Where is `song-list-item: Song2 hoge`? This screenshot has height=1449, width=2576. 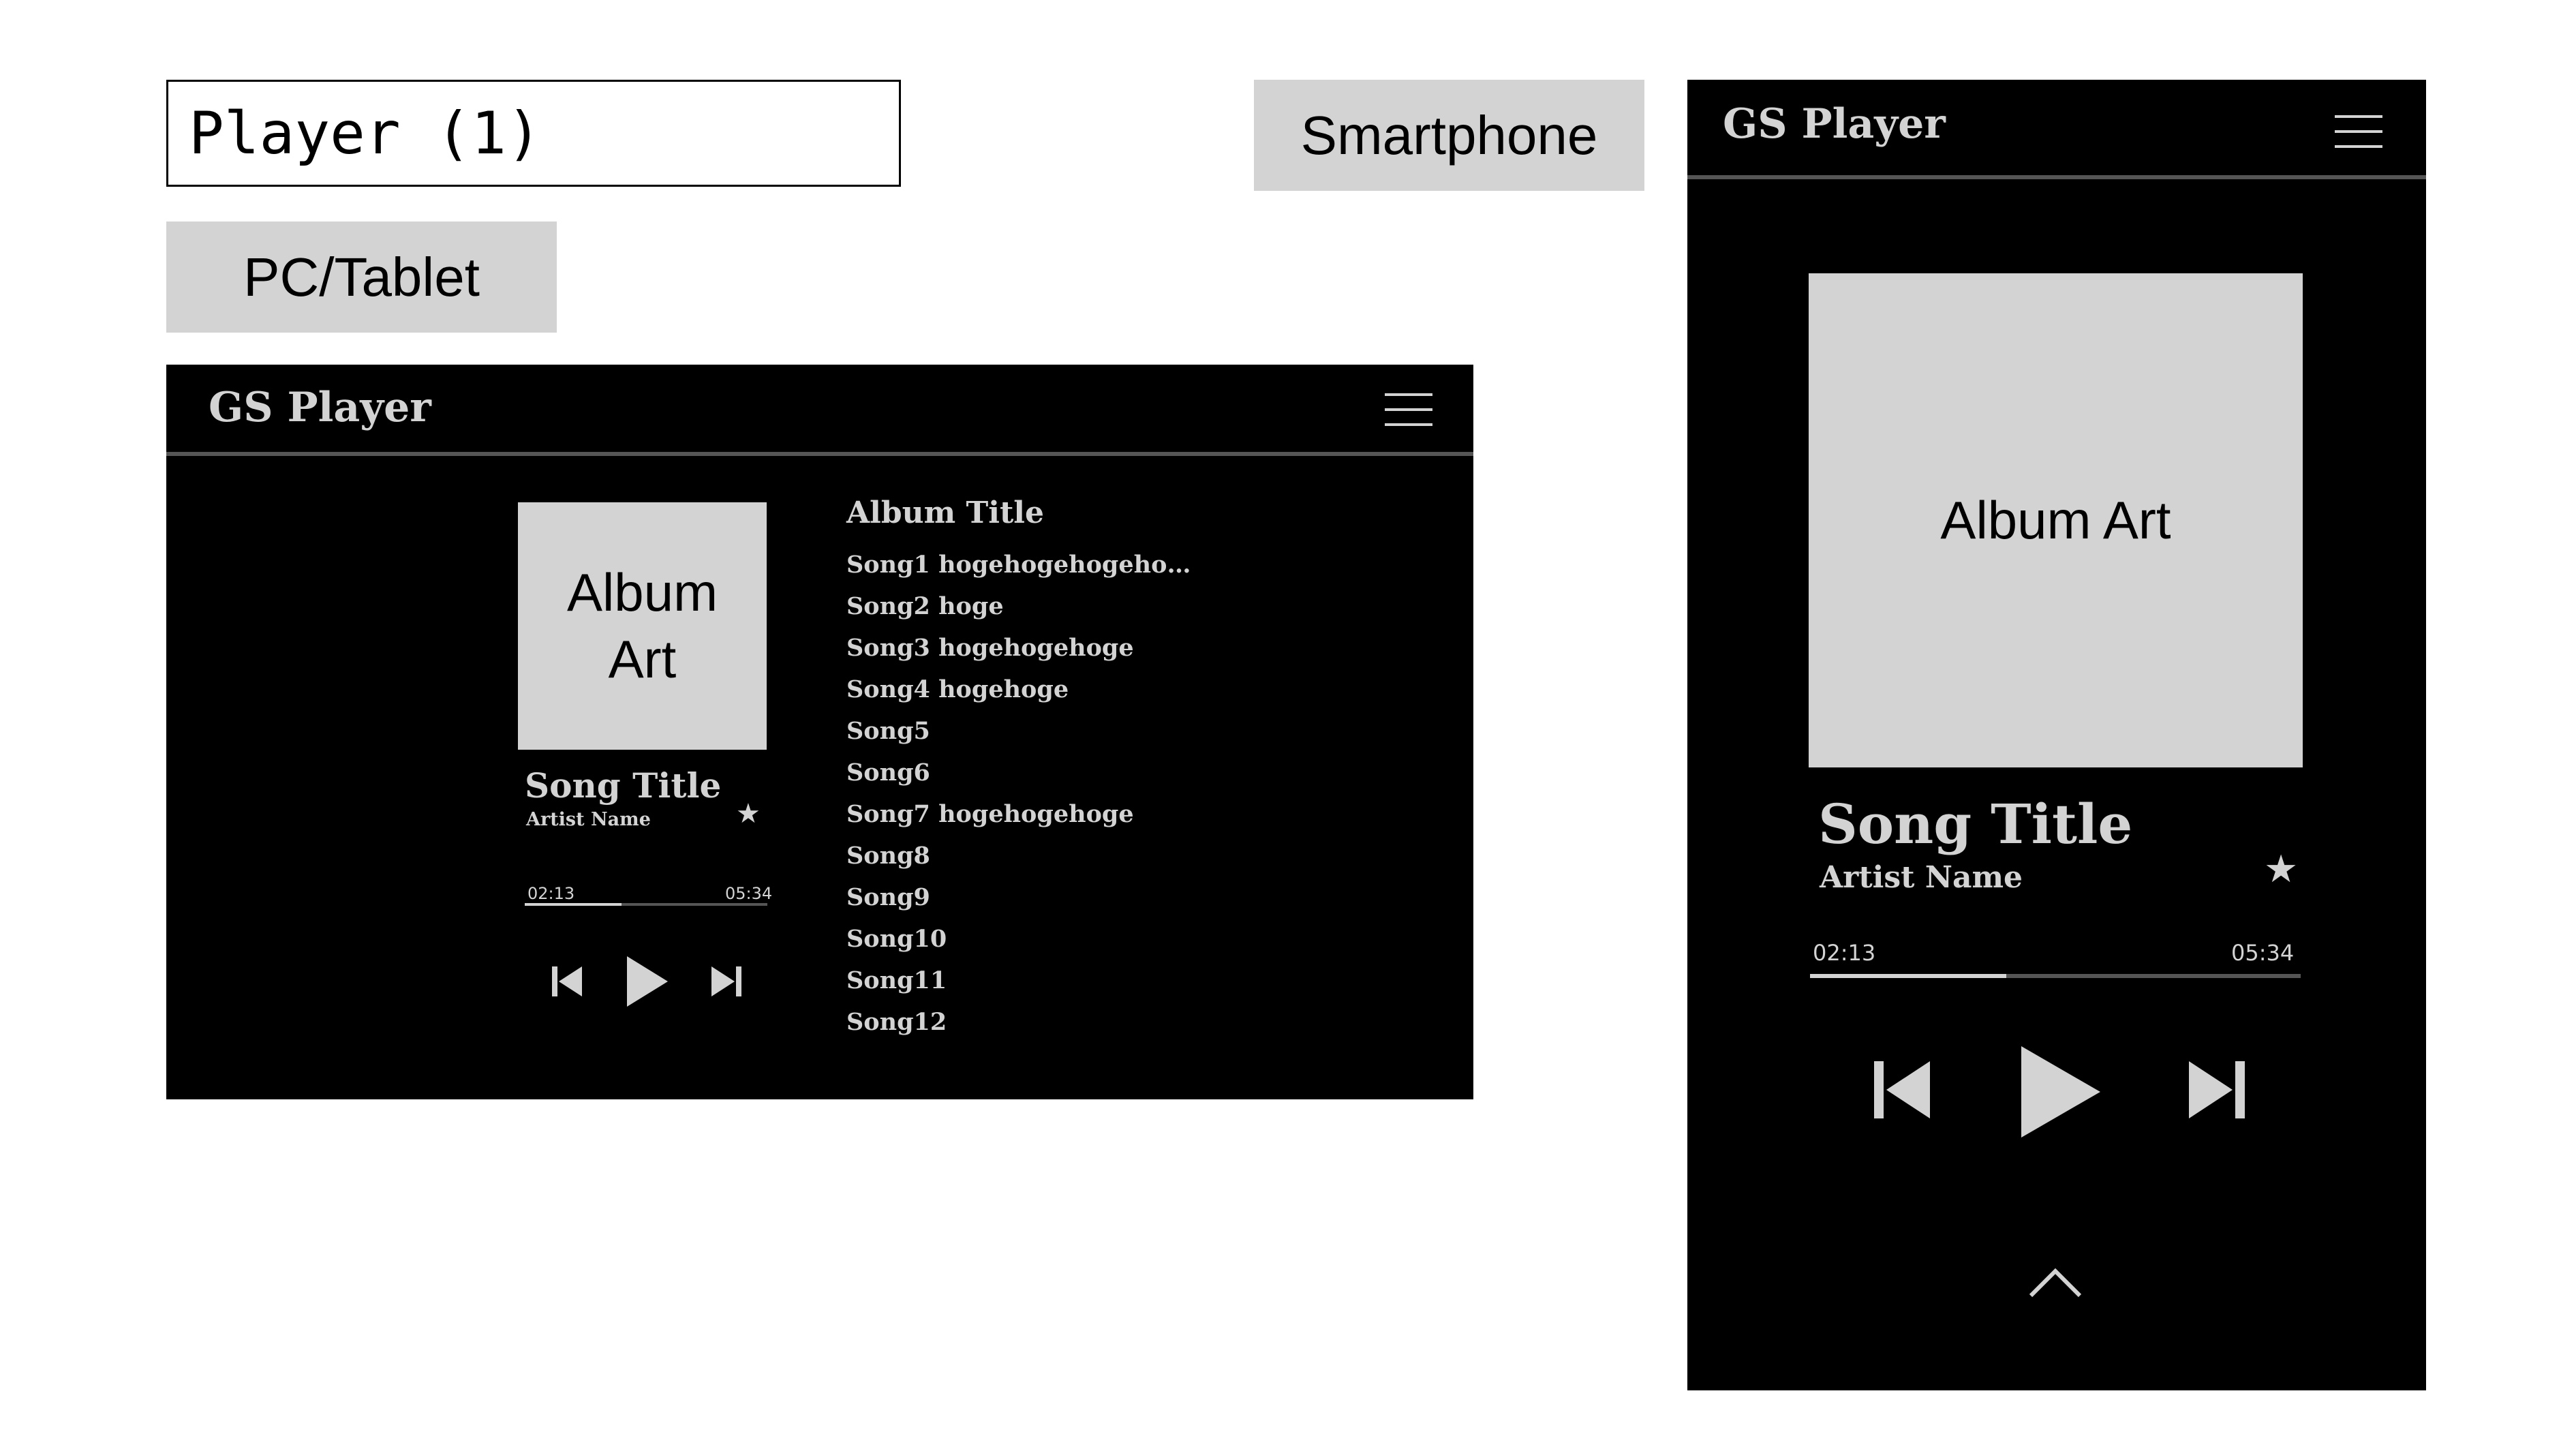 song-list-item: Song2 hoge is located at coordinates (1019, 606).